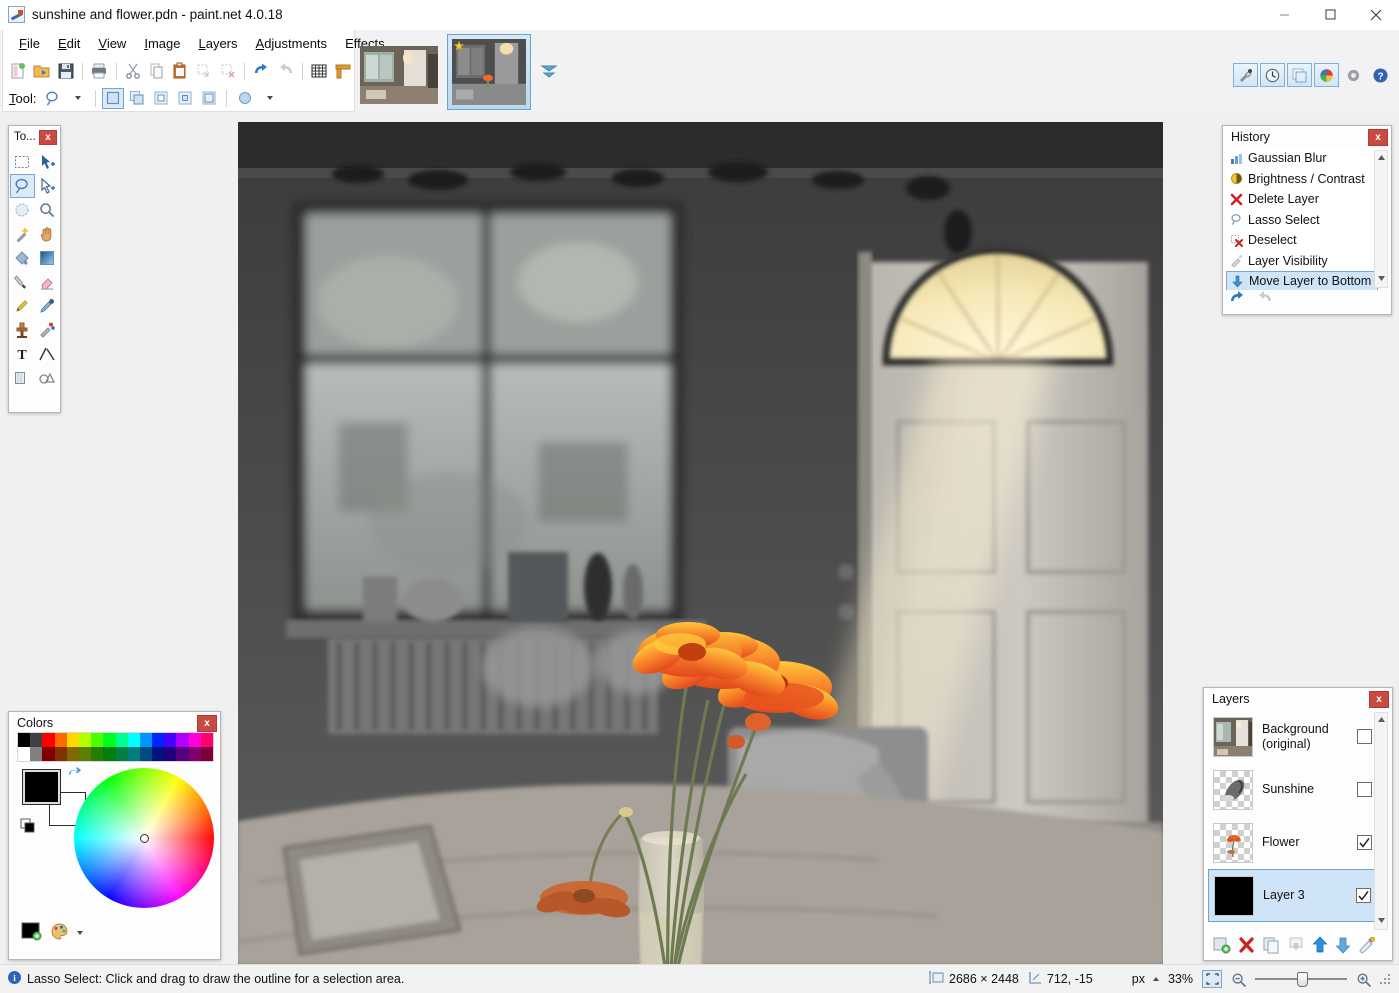  What do you see at coordinates (1302, 199) in the screenshot?
I see `history-item-delete-layer: Delete Layer` at bounding box center [1302, 199].